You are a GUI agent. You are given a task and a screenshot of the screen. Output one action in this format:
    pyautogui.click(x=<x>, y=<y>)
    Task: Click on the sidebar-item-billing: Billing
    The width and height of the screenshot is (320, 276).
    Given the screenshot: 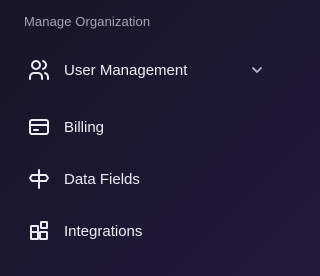 What is the action you would take?
    pyautogui.click(x=147, y=127)
    